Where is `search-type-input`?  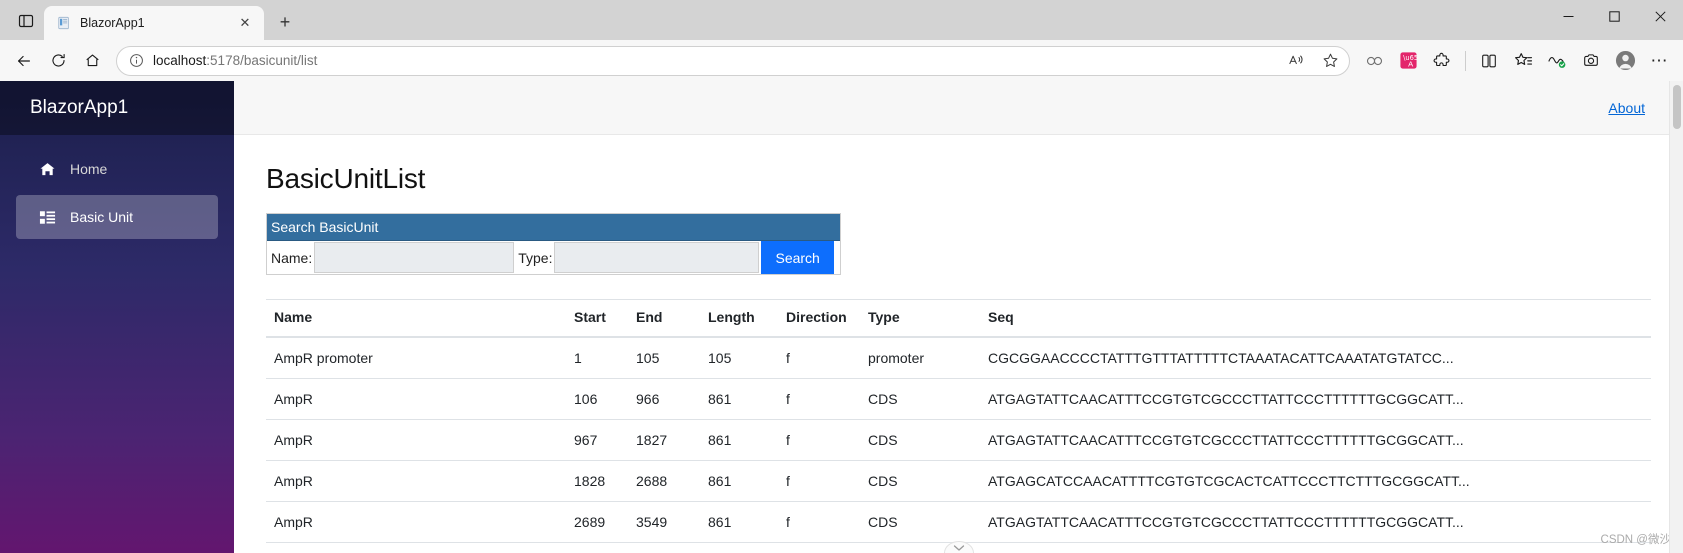
search-type-input is located at coordinates (657, 257).